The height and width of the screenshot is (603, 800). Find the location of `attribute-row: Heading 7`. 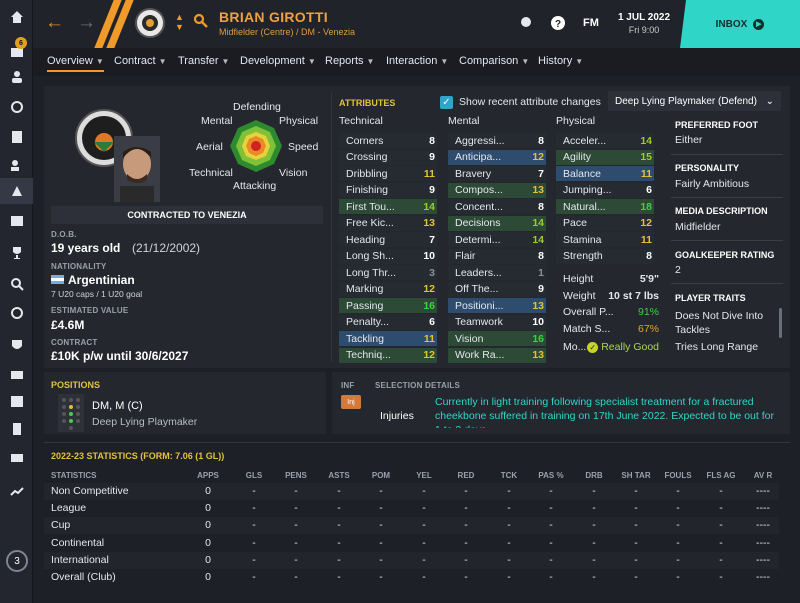

attribute-row: Heading 7 is located at coordinates (388, 239).